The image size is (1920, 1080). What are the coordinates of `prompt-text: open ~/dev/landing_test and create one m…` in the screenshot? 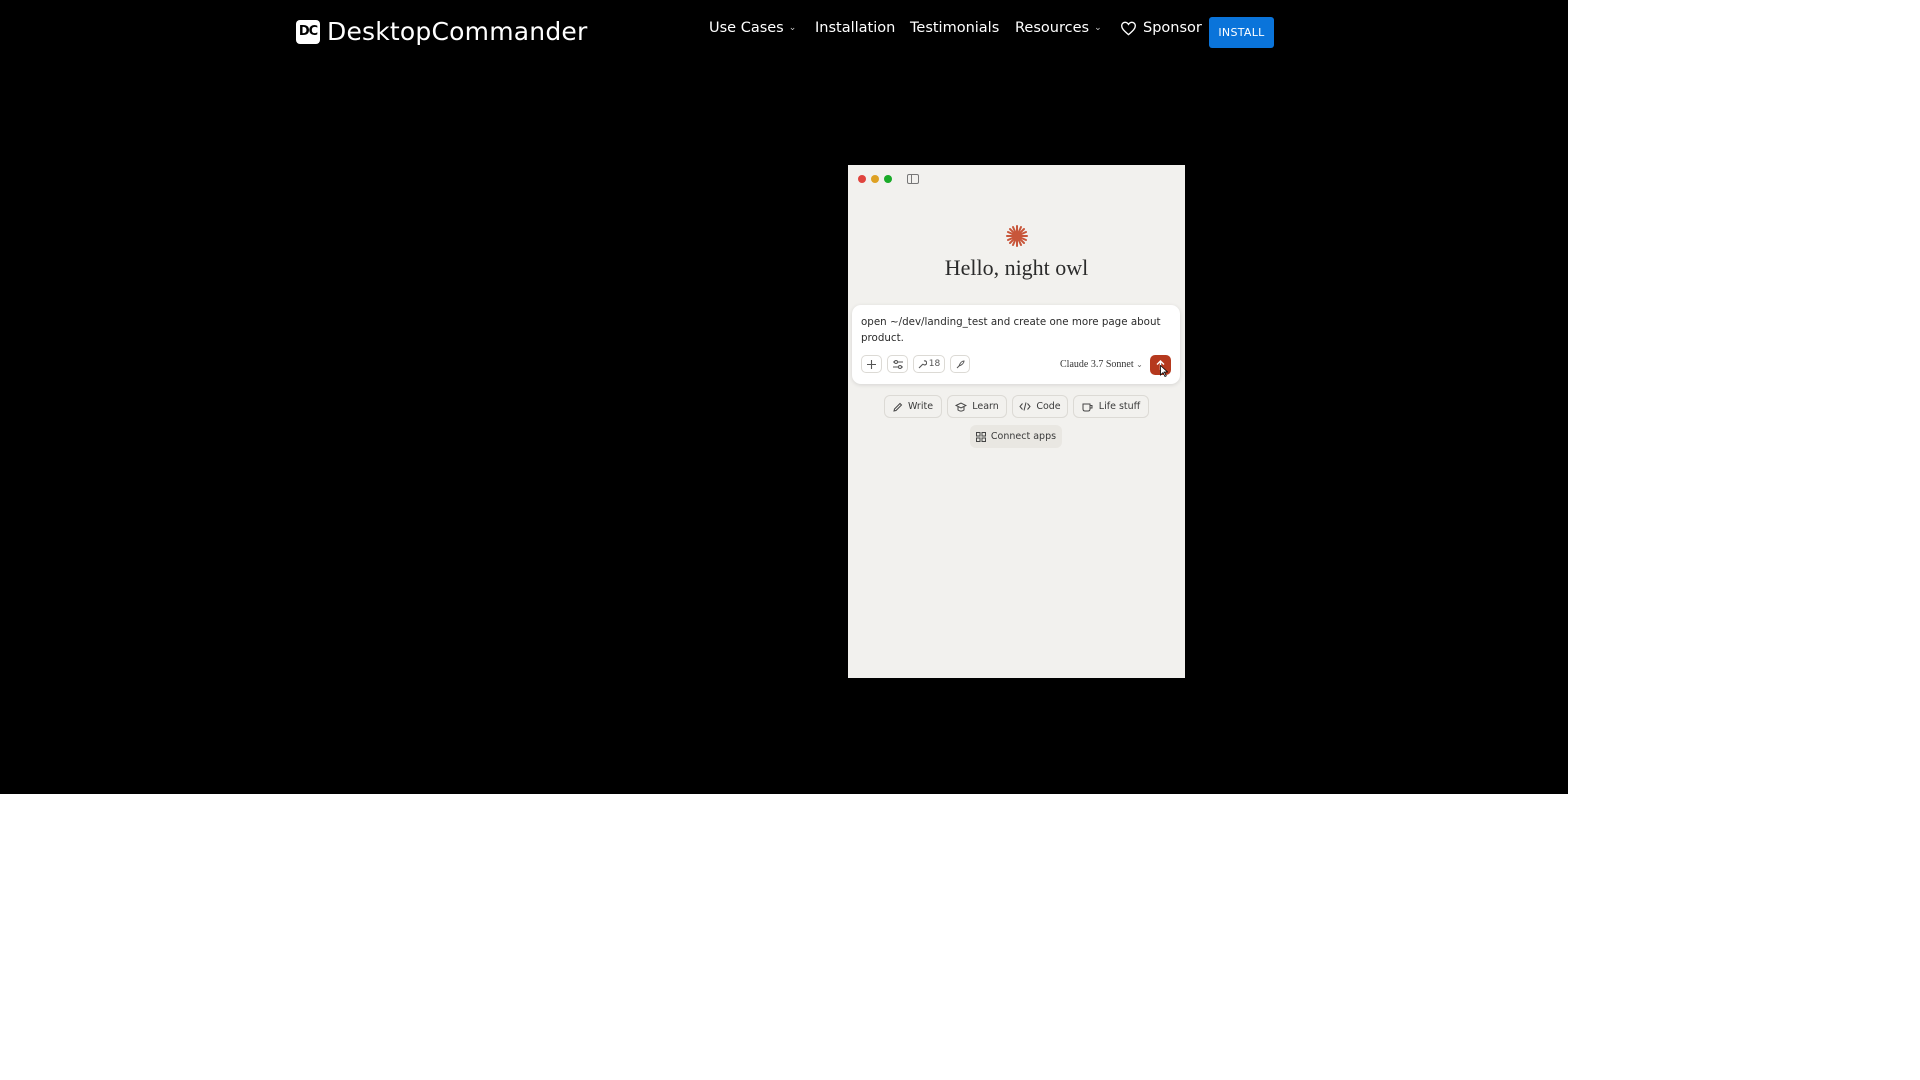 It's located at (1011, 330).